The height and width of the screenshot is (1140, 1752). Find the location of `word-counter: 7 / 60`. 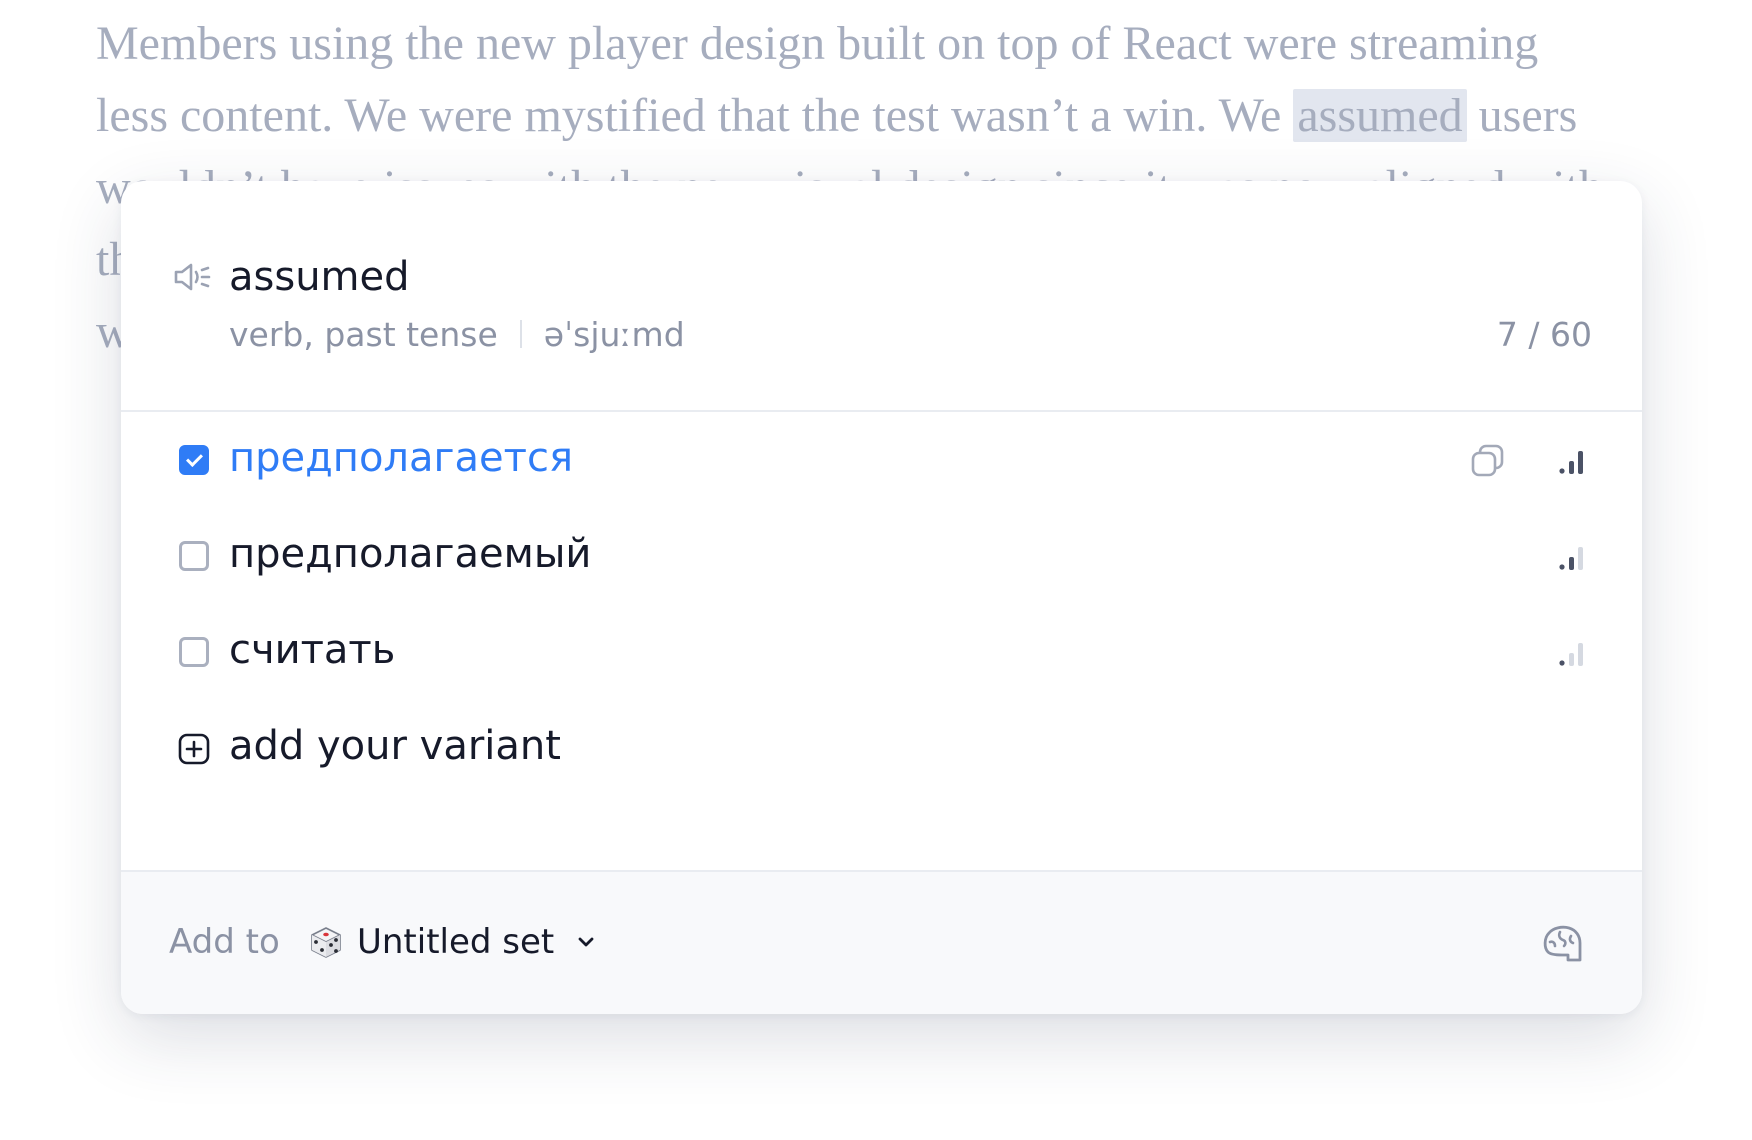

word-counter: 7 / 60 is located at coordinates (1544, 334).